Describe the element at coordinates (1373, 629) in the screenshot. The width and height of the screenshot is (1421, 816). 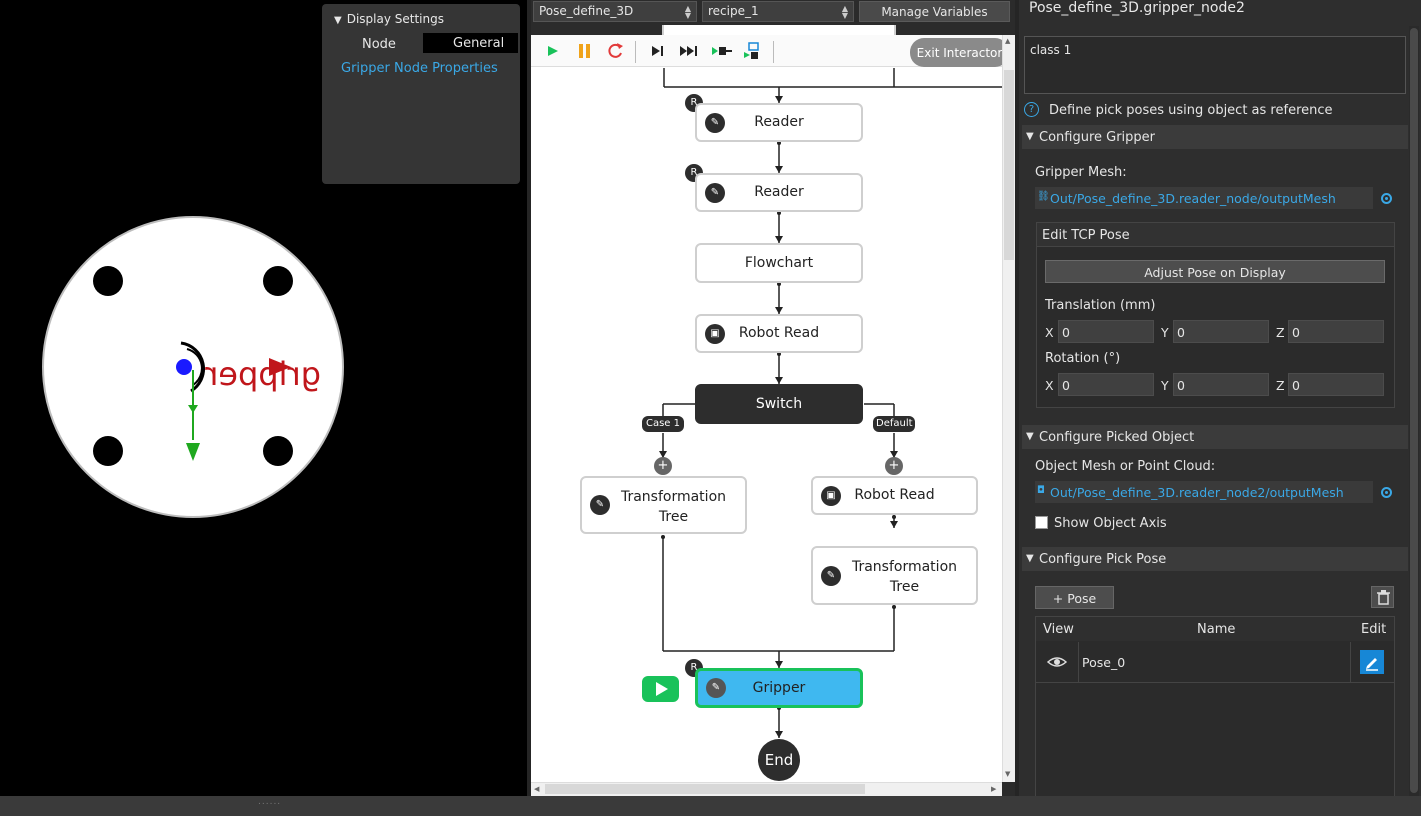
I see `column-header-edit: Edit` at that location.